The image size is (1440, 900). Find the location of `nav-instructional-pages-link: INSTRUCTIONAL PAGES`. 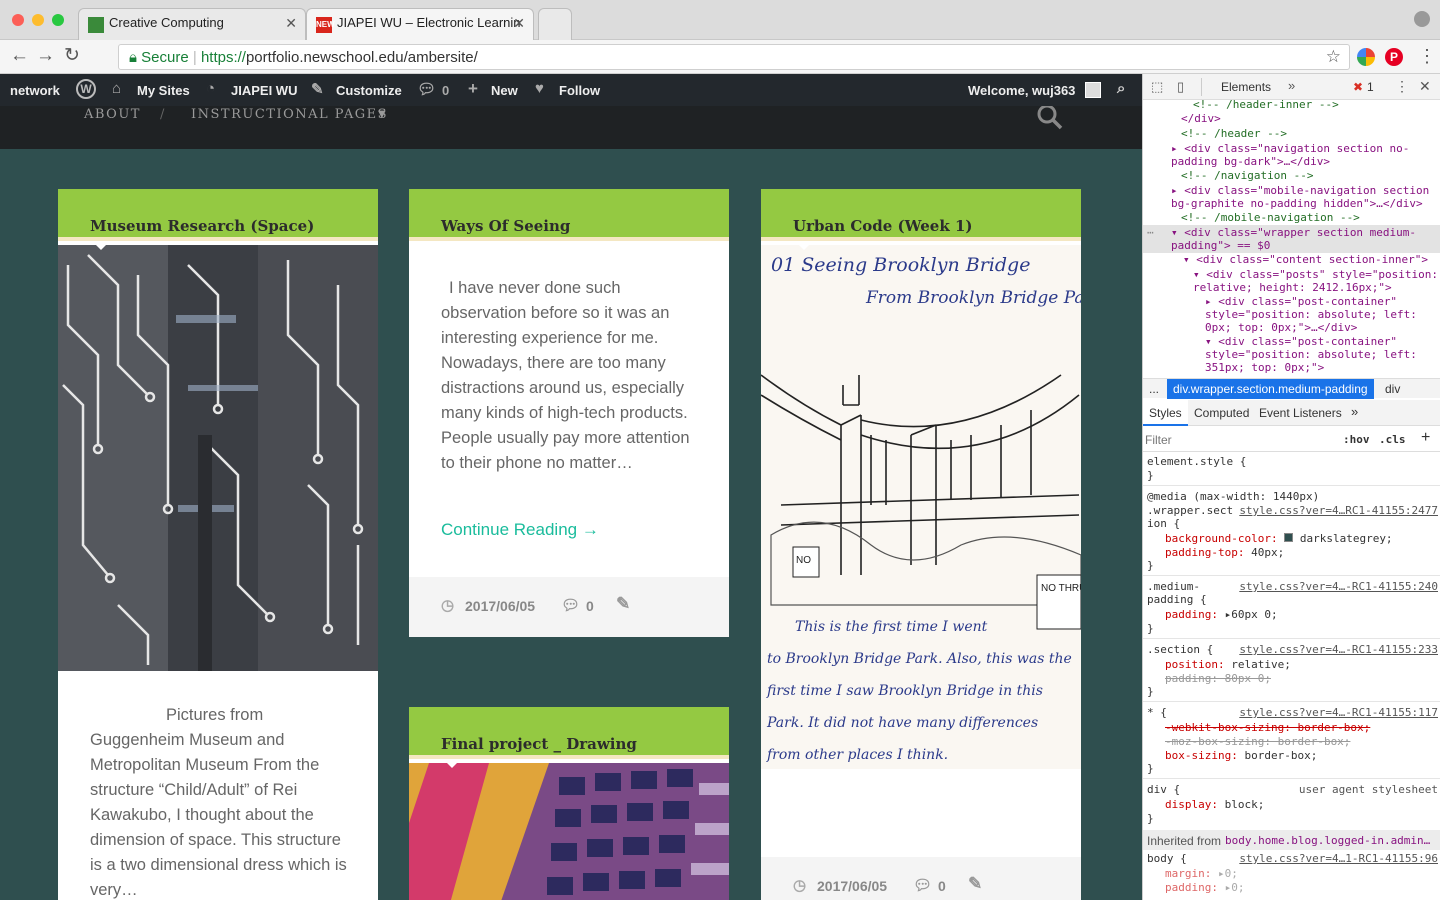

nav-instructional-pages-link: INSTRUCTIONAL PAGES is located at coordinates (289, 114).